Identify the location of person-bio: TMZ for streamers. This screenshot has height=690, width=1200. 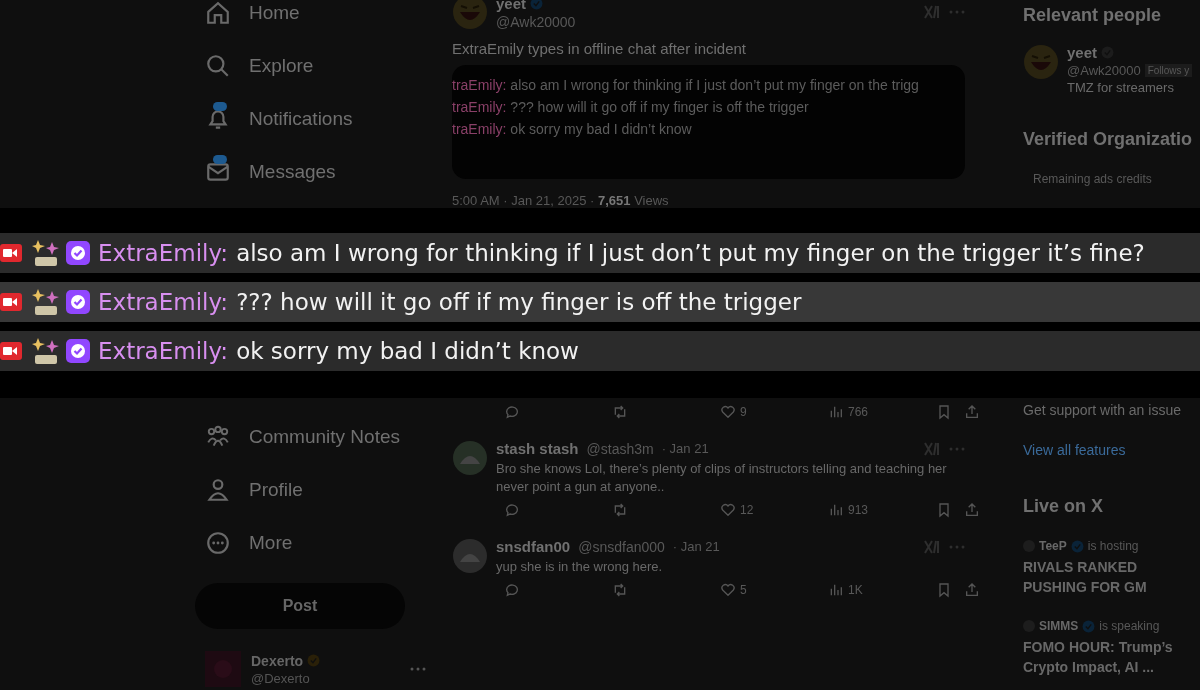
(1121, 87).